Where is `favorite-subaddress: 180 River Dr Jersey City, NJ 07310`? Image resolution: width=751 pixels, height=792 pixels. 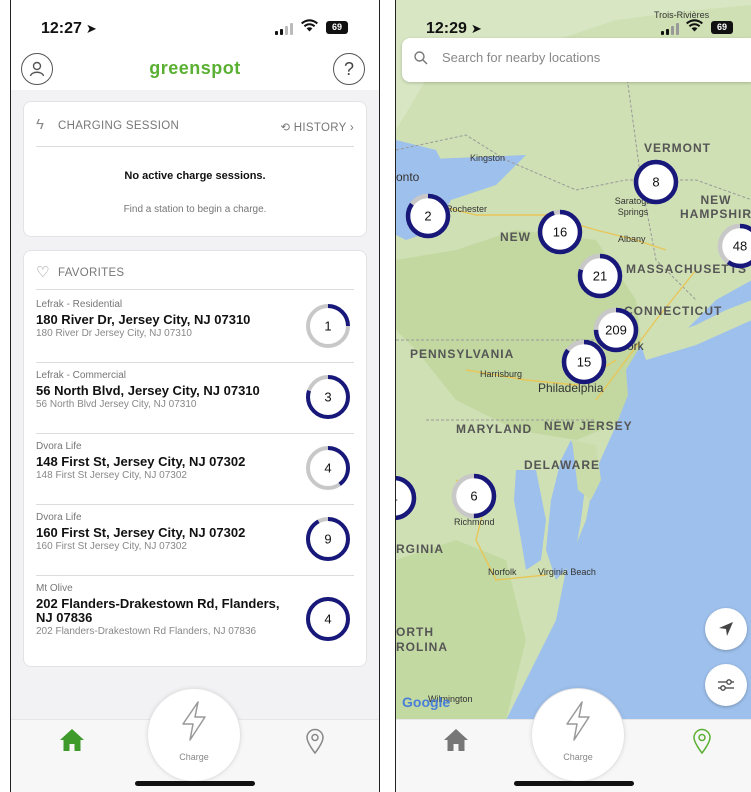
favorite-subaddress: 180 River Dr Jersey City, NJ 07310 is located at coordinates (114, 333).